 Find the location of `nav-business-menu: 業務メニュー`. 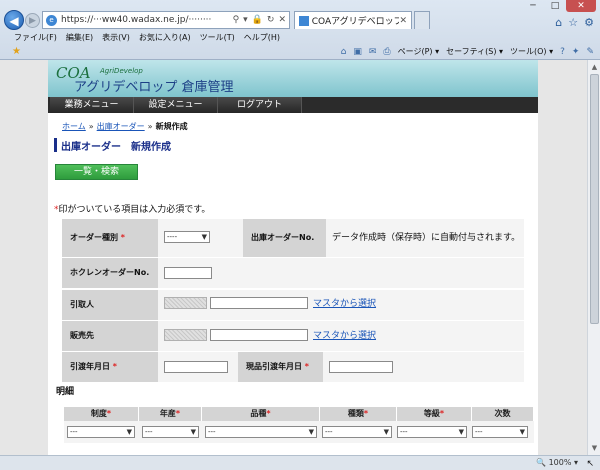

nav-business-menu: 業務メニュー is located at coordinates (92, 105).